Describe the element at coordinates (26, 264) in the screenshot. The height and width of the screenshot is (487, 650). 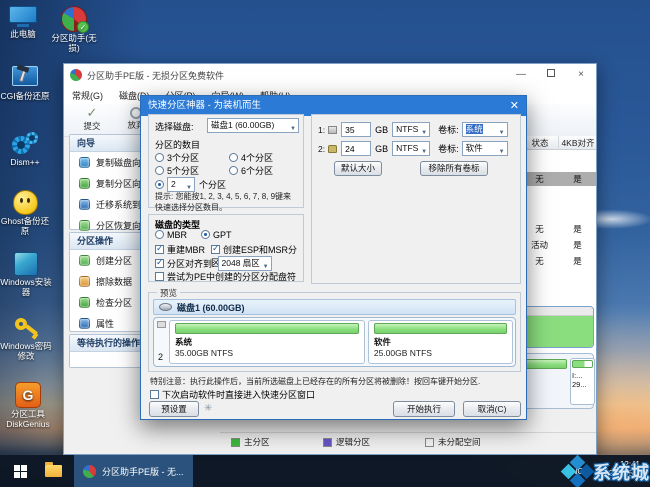
I see `installer-box-icon` at that location.